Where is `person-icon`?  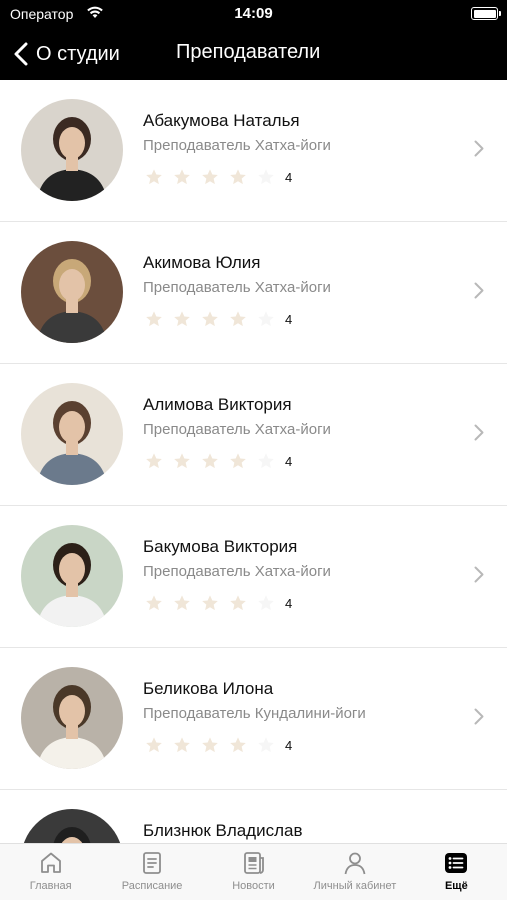 person-icon is located at coordinates (354, 863).